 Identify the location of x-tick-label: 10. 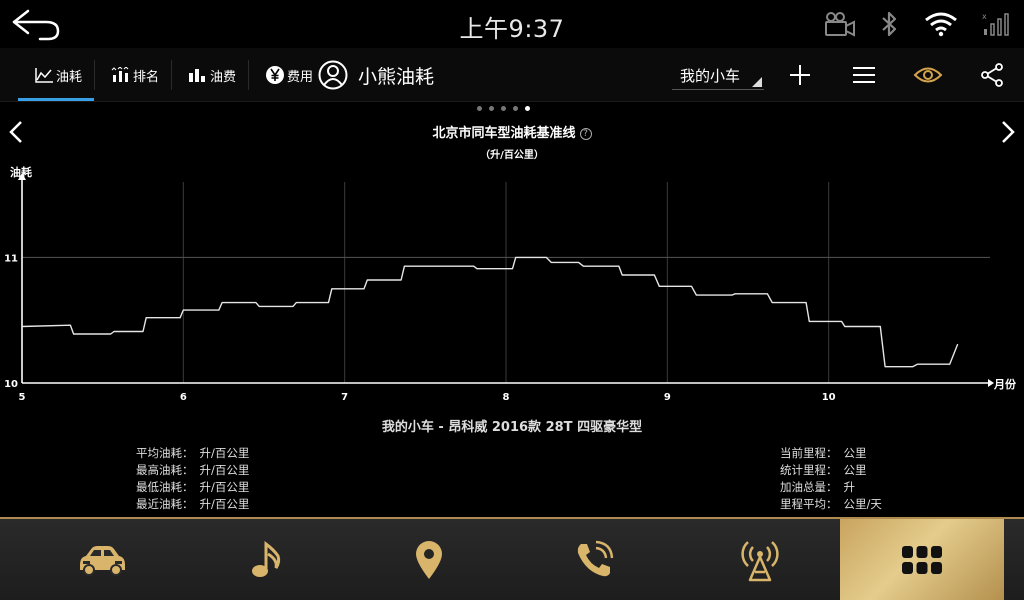
(829, 397).